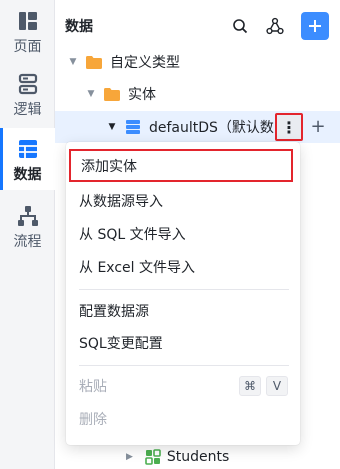 Image resolution: width=340 pixels, height=469 pixels. What do you see at coordinates (183, 386) in the screenshot?
I see `menu-item-paste: 粘贴 ⌘ V` at bounding box center [183, 386].